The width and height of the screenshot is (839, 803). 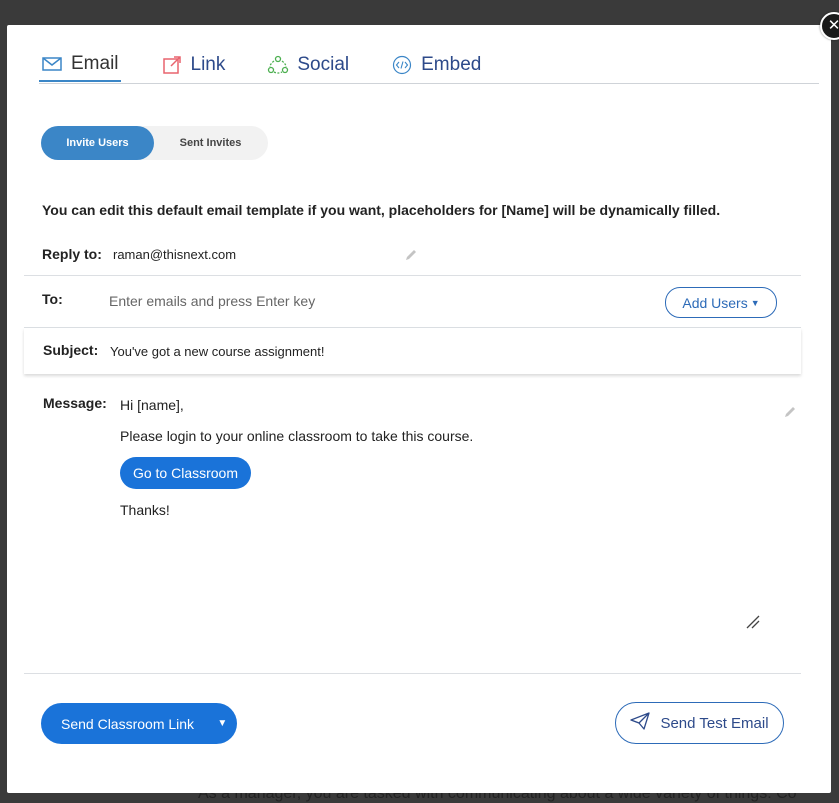 What do you see at coordinates (145, 510) in the screenshot?
I see `message-closing: Thanks!` at bounding box center [145, 510].